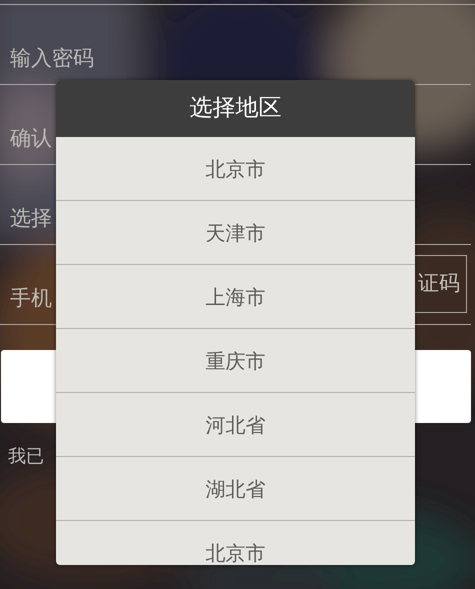  I want to click on agreement-text: 我已, so click(25, 457).